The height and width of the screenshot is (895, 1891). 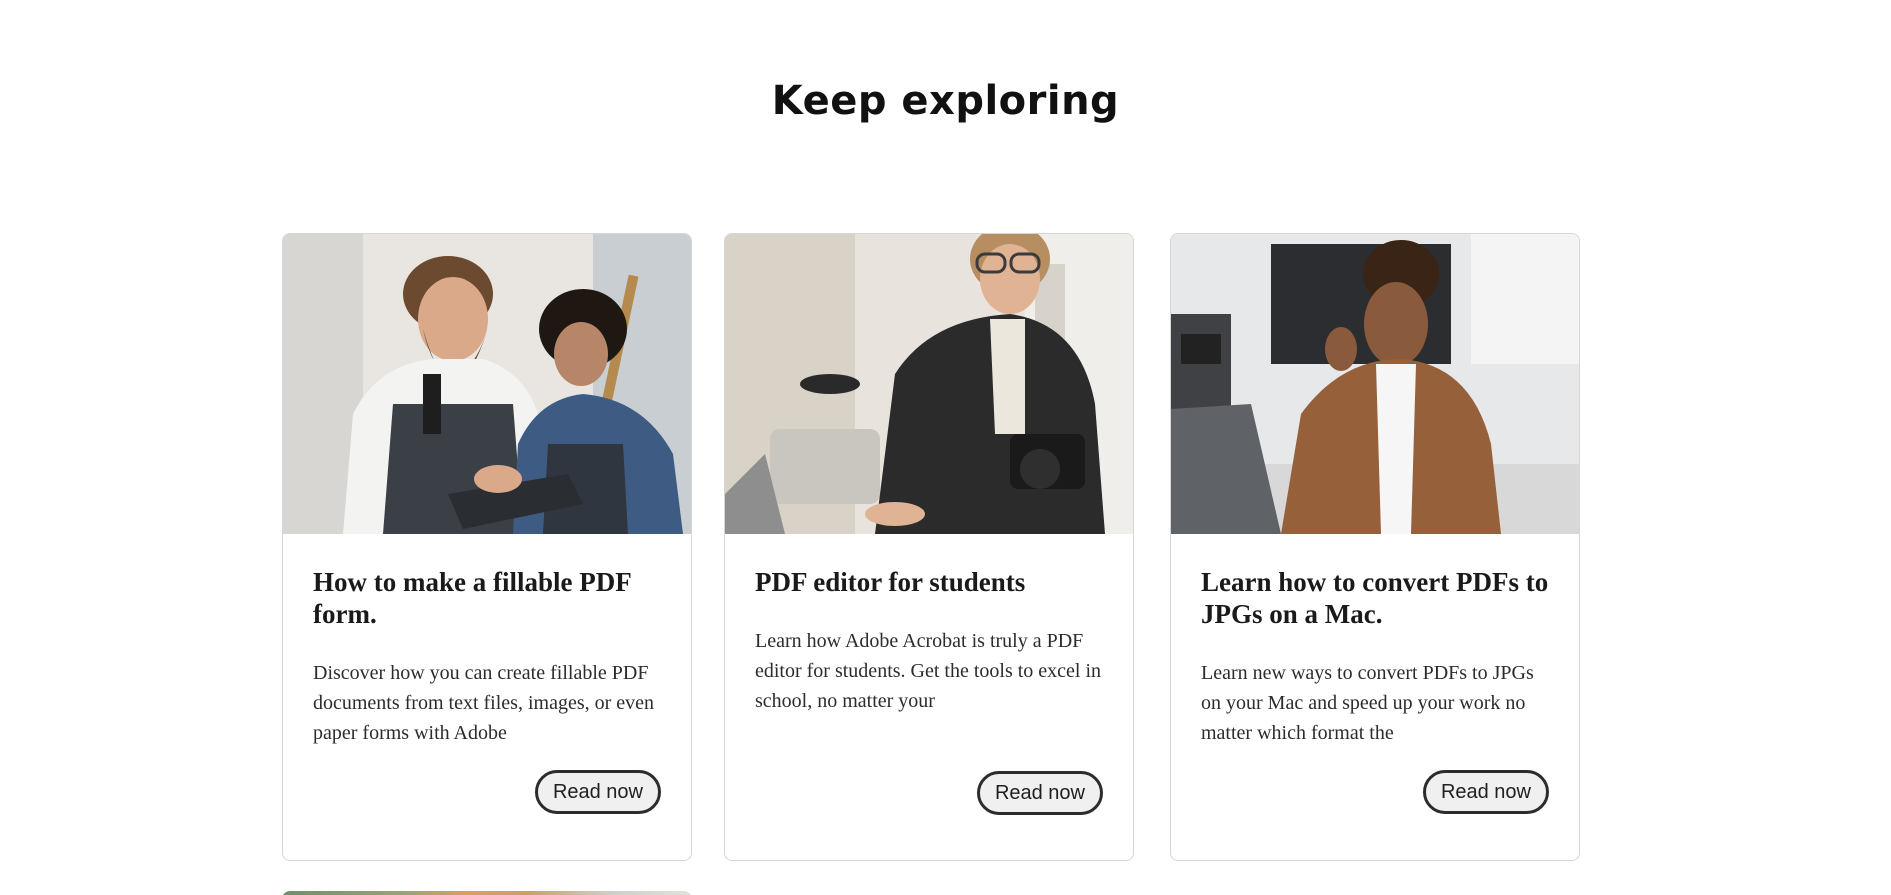 I want to click on photo-student-camera-illustration, so click(x=929, y=384).